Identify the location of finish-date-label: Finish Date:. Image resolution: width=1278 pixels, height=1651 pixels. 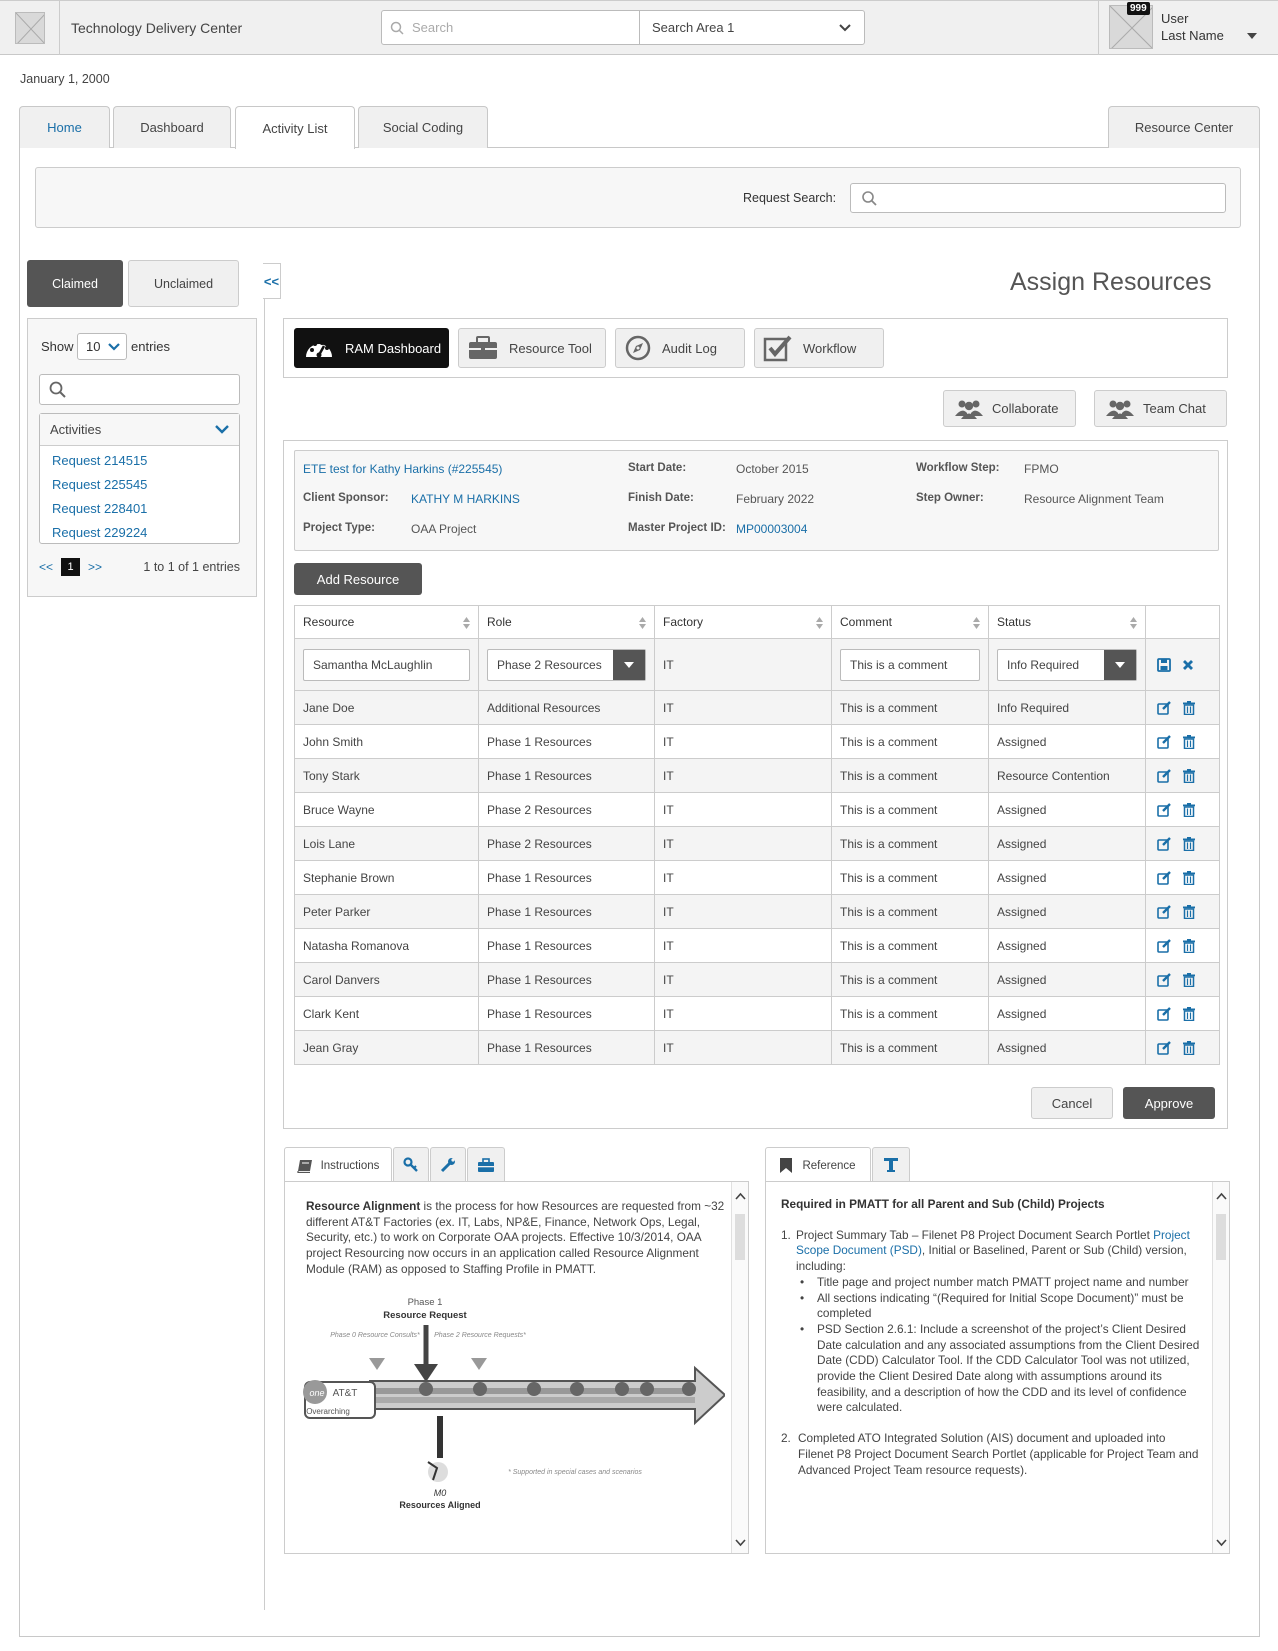
(661, 498).